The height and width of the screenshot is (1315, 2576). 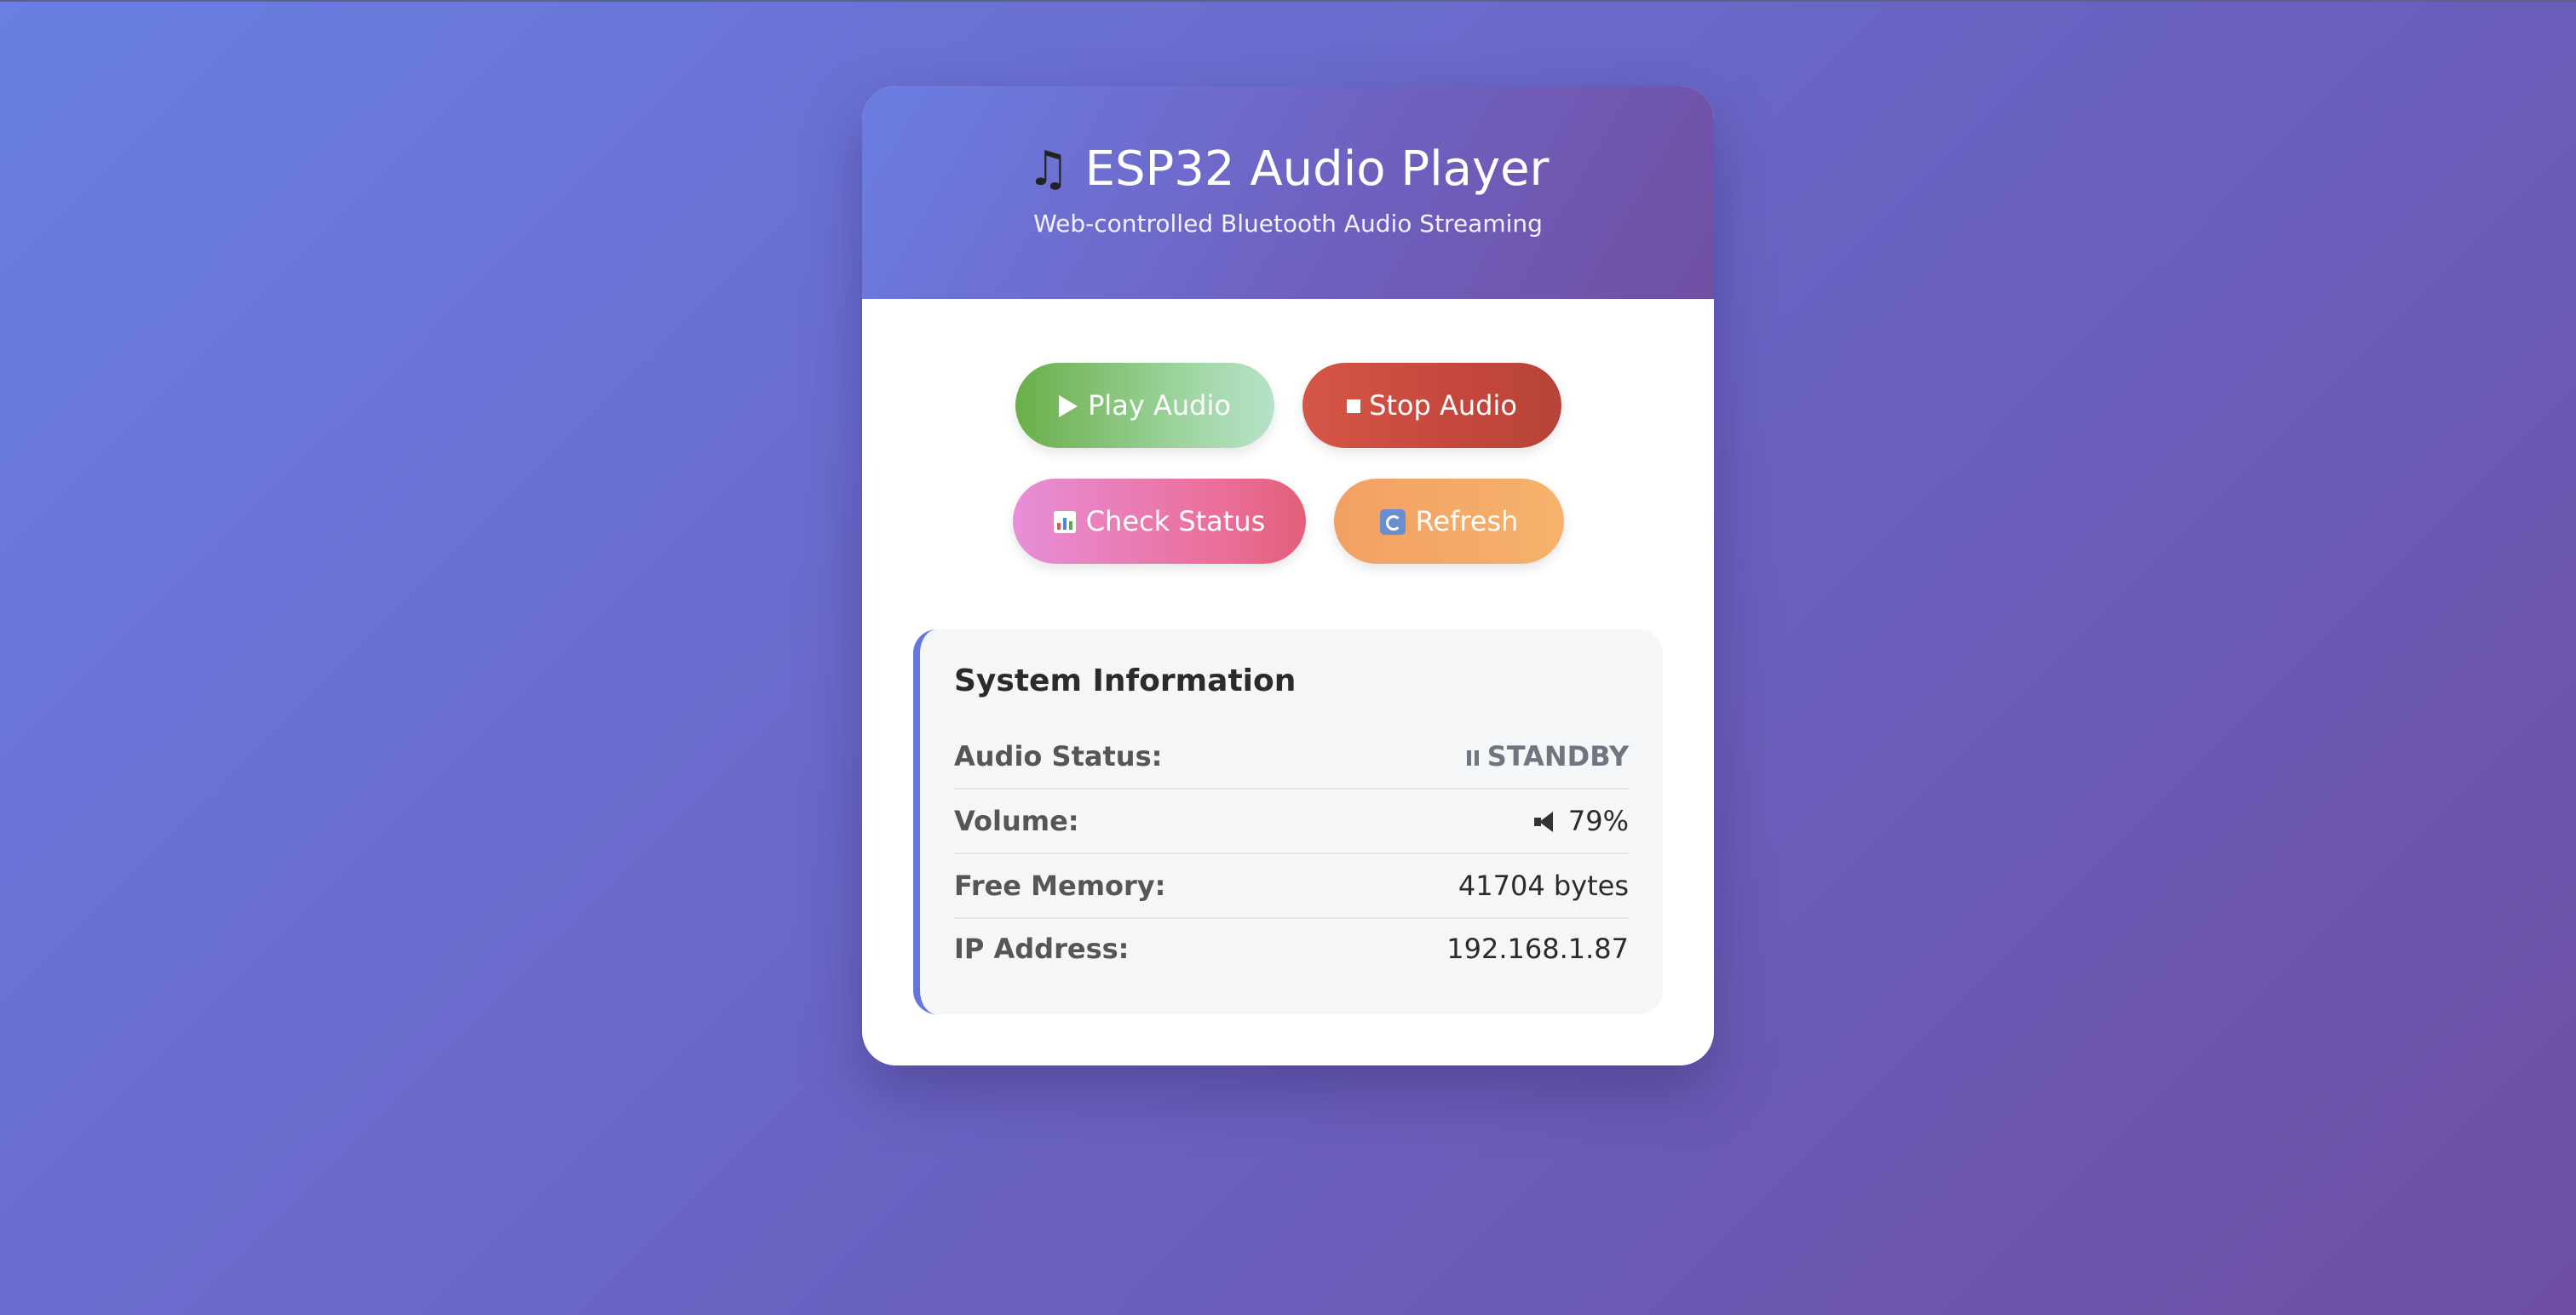 What do you see at coordinates (1291, 887) in the screenshot?
I see `info-row-free-memory: Free Memory: 41704 bytes` at bounding box center [1291, 887].